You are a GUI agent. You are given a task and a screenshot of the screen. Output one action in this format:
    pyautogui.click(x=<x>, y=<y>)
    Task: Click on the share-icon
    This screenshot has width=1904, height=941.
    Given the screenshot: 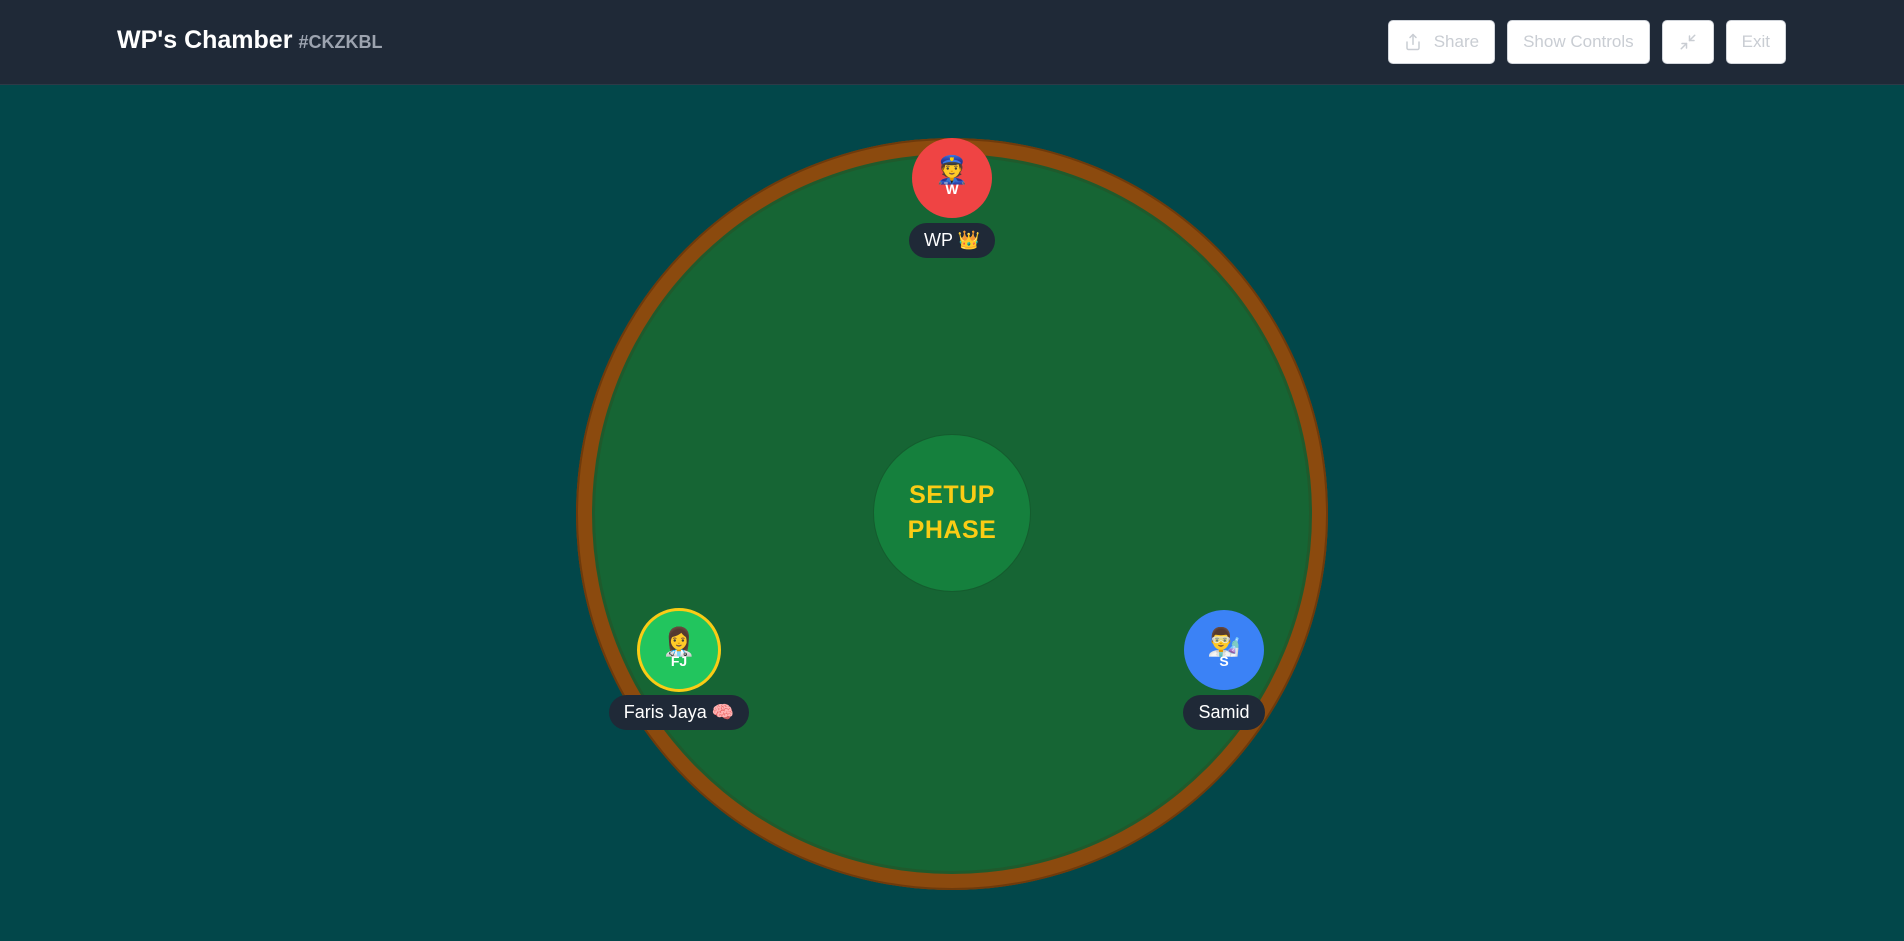 What is the action you would take?
    pyautogui.click(x=1413, y=42)
    